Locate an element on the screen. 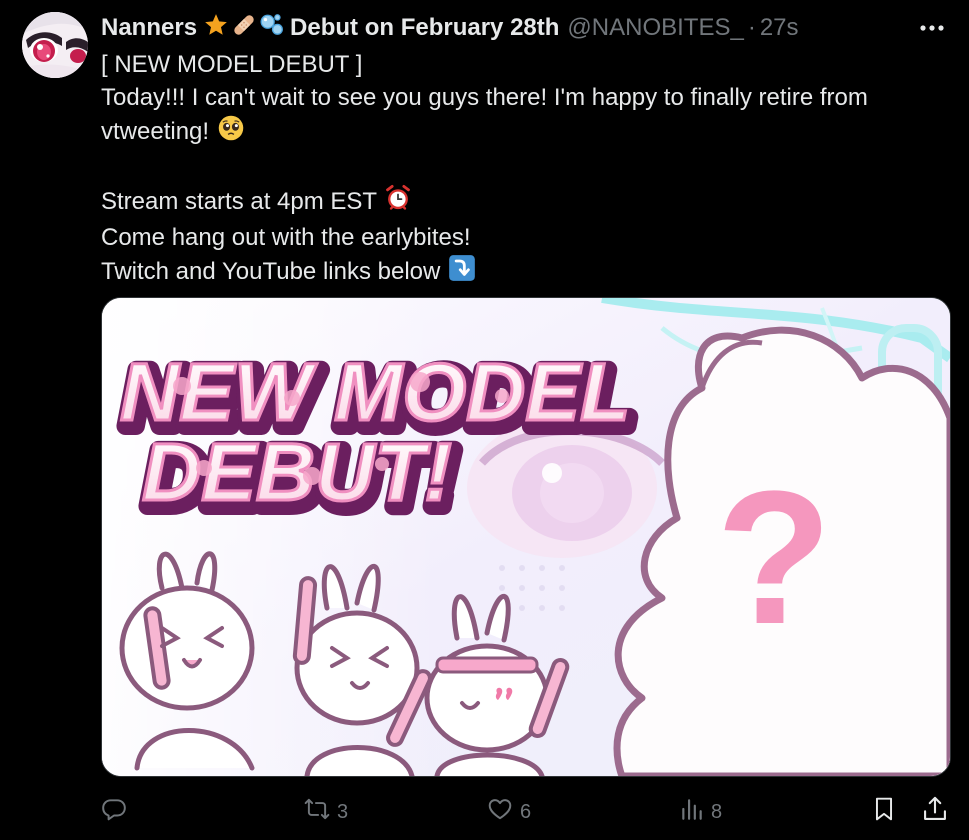  repost-count: 3 is located at coordinates (343, 811).